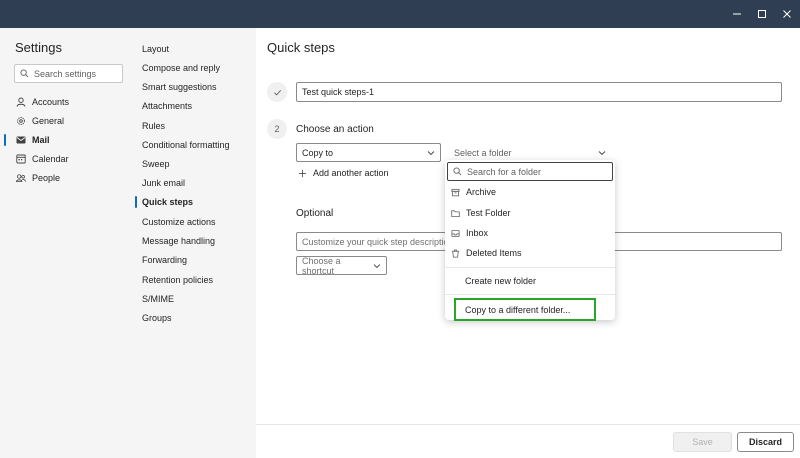 The height and width of the screenshot is (458, 800). I want to click on folder-option-archive: Archive, so click(473, 192).